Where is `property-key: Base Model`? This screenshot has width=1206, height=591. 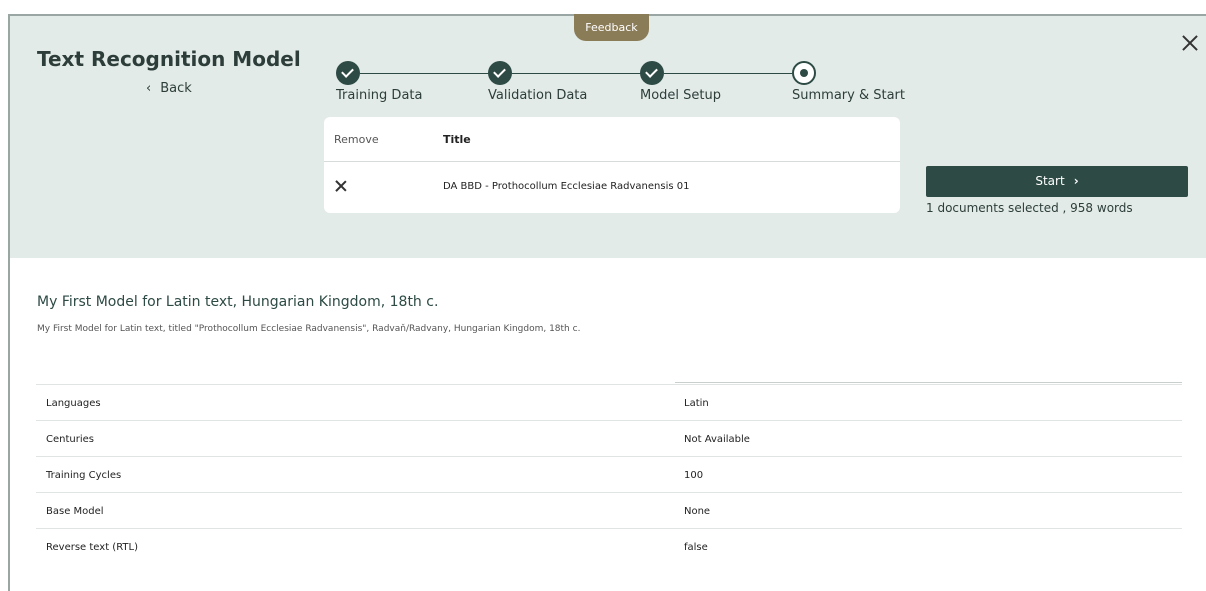 property-key: Base Model is located at coordinates (75, 511).